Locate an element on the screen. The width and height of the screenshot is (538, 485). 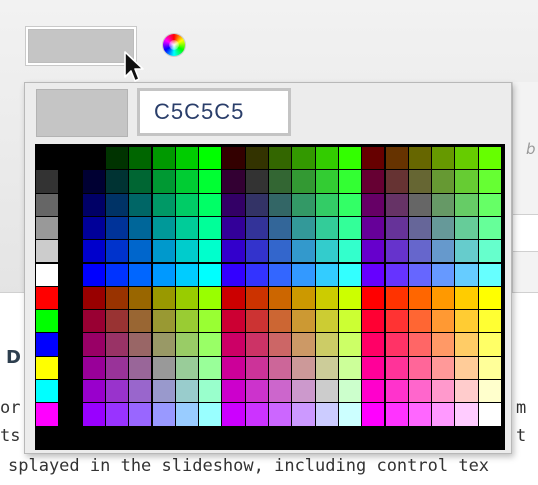
color-swatch-field is located at coordinates (81, 46).